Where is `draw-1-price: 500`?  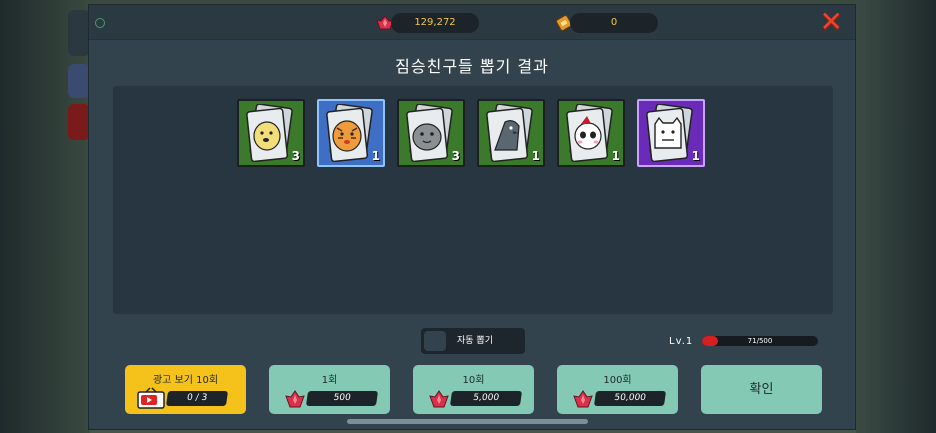 draw-1-price: 500 is located at coordinates (342, 398).